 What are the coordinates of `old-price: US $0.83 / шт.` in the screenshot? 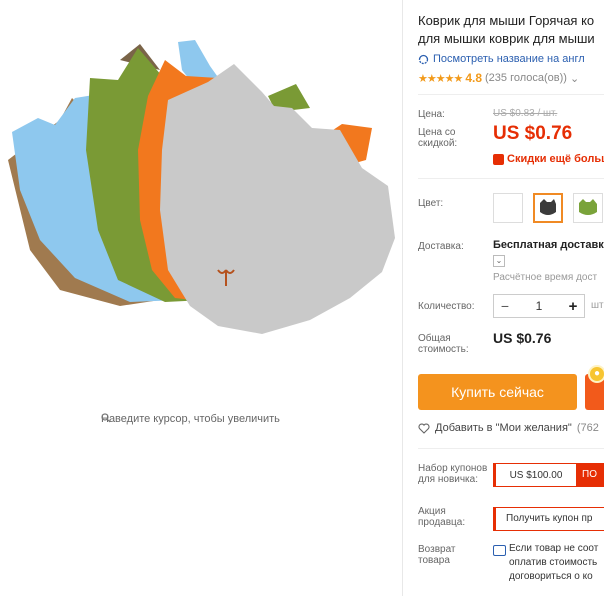 It's located at (525, 113).